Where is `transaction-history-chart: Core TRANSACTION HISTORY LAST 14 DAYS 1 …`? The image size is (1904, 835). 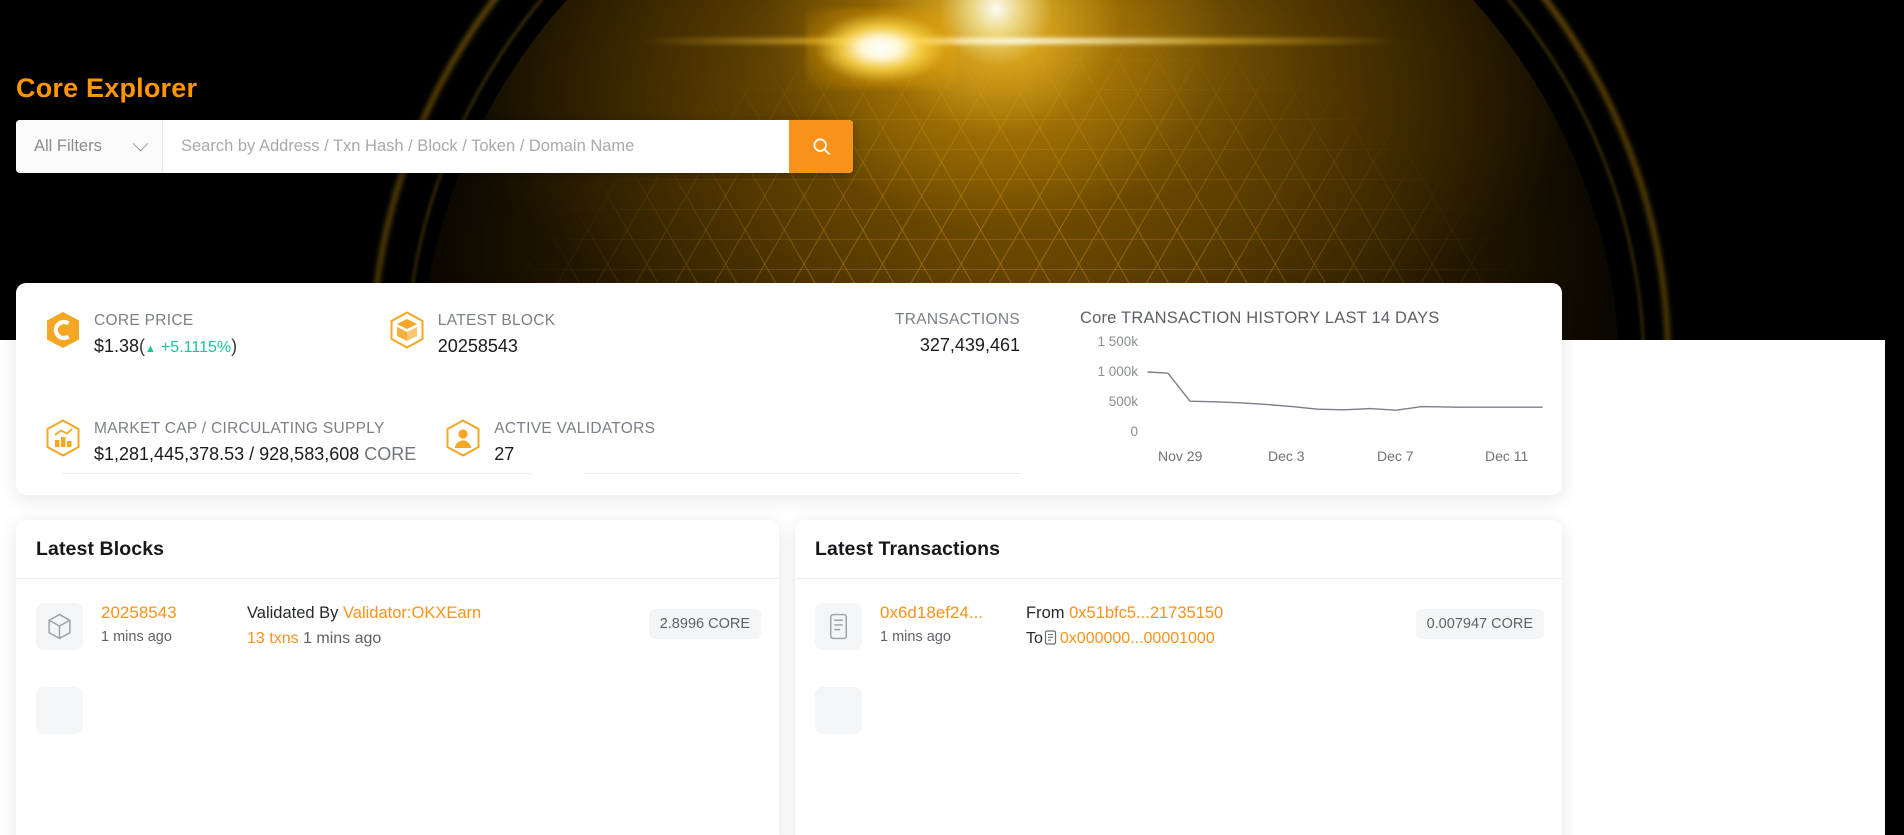 transaction-history-chart: Core TRANSACTION HISTORY LAST 14 DAYS 1 … is located at coordinates (1307, 389).